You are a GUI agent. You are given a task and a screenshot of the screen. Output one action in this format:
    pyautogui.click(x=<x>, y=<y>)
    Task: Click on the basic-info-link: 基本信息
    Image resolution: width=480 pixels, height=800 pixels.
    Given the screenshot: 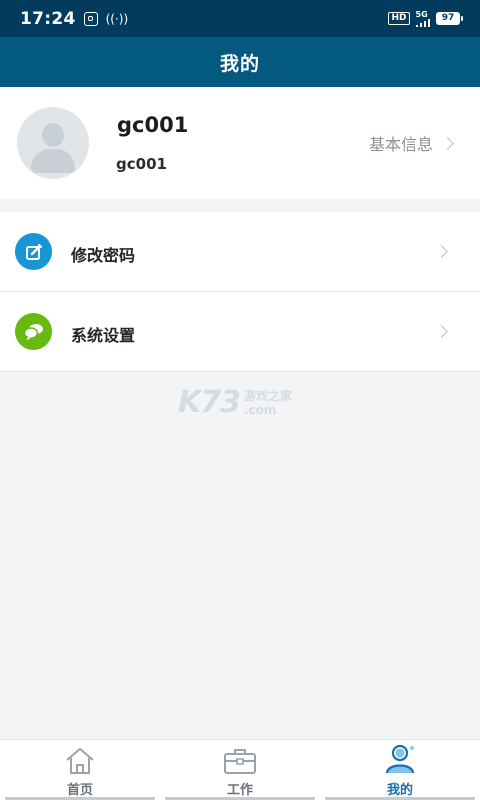 What is the action you would take?
    pyautogui.click(x=411, y=143)
    